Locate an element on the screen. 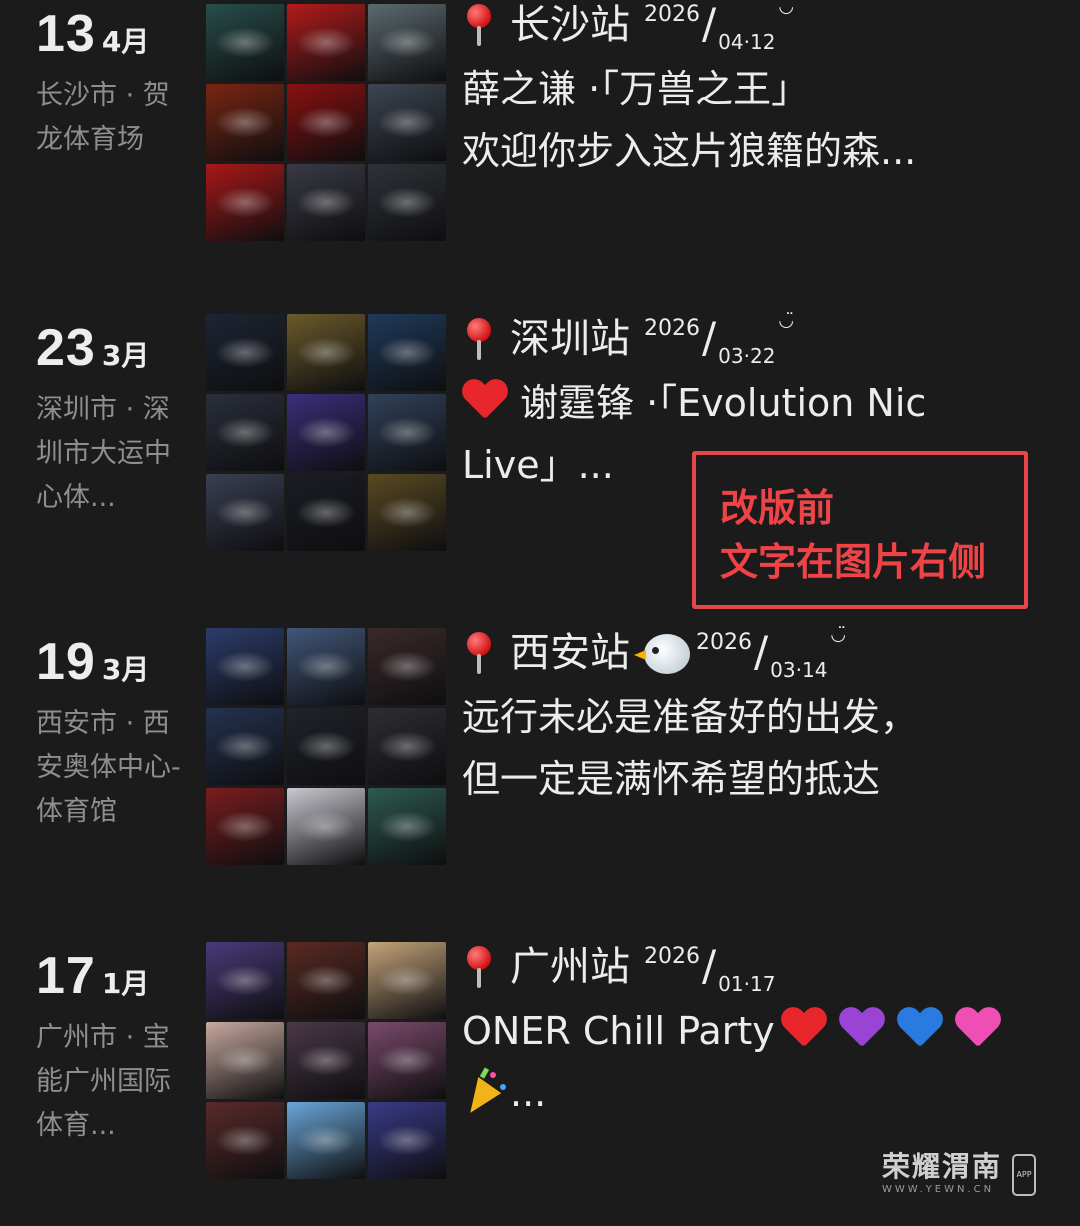 The image size is (1080, 1226). phone-app-icon: APP is located at coordinates (1024, 1175).